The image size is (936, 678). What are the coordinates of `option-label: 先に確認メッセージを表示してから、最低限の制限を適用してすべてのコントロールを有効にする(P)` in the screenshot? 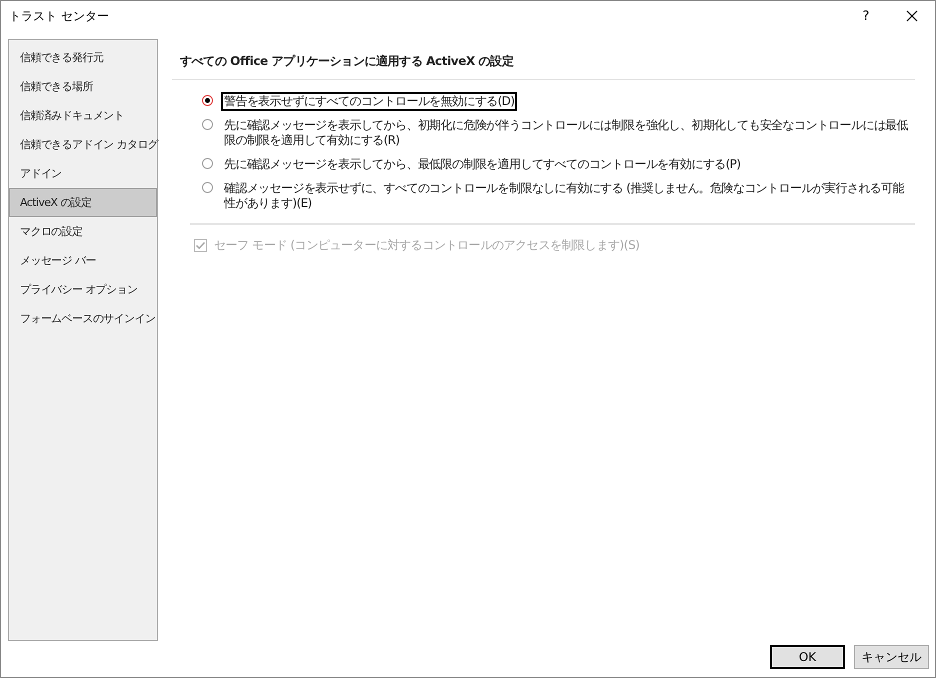 It's located at (482, 164).